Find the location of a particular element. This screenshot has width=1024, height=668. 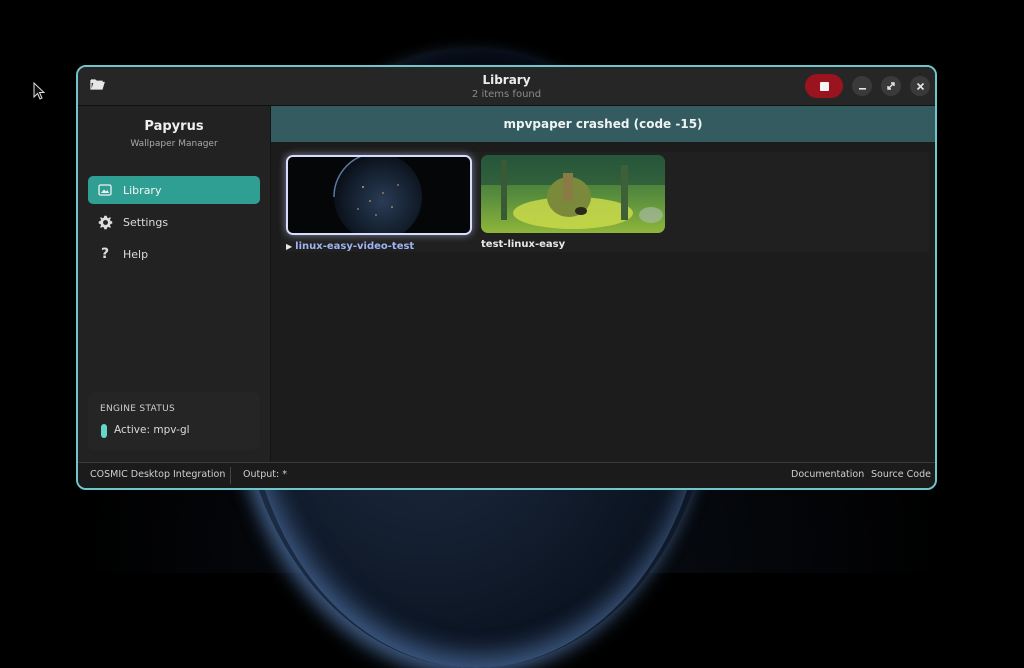

stop-icon is located at coordinates (824, 86).